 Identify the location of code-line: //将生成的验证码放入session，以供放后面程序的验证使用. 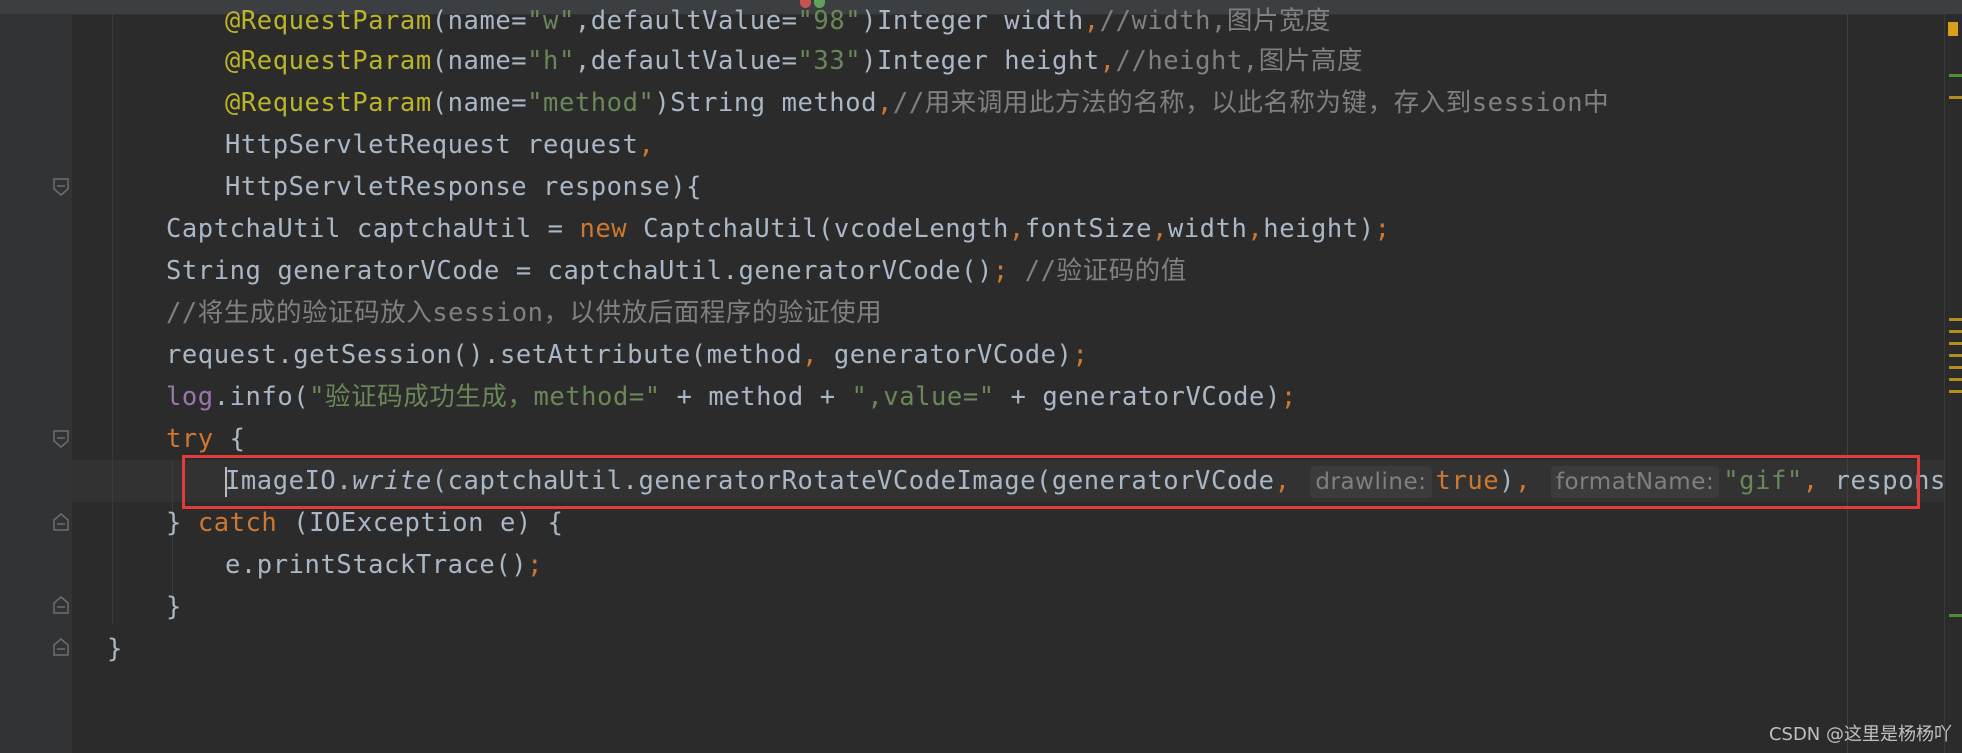
(524, 313).